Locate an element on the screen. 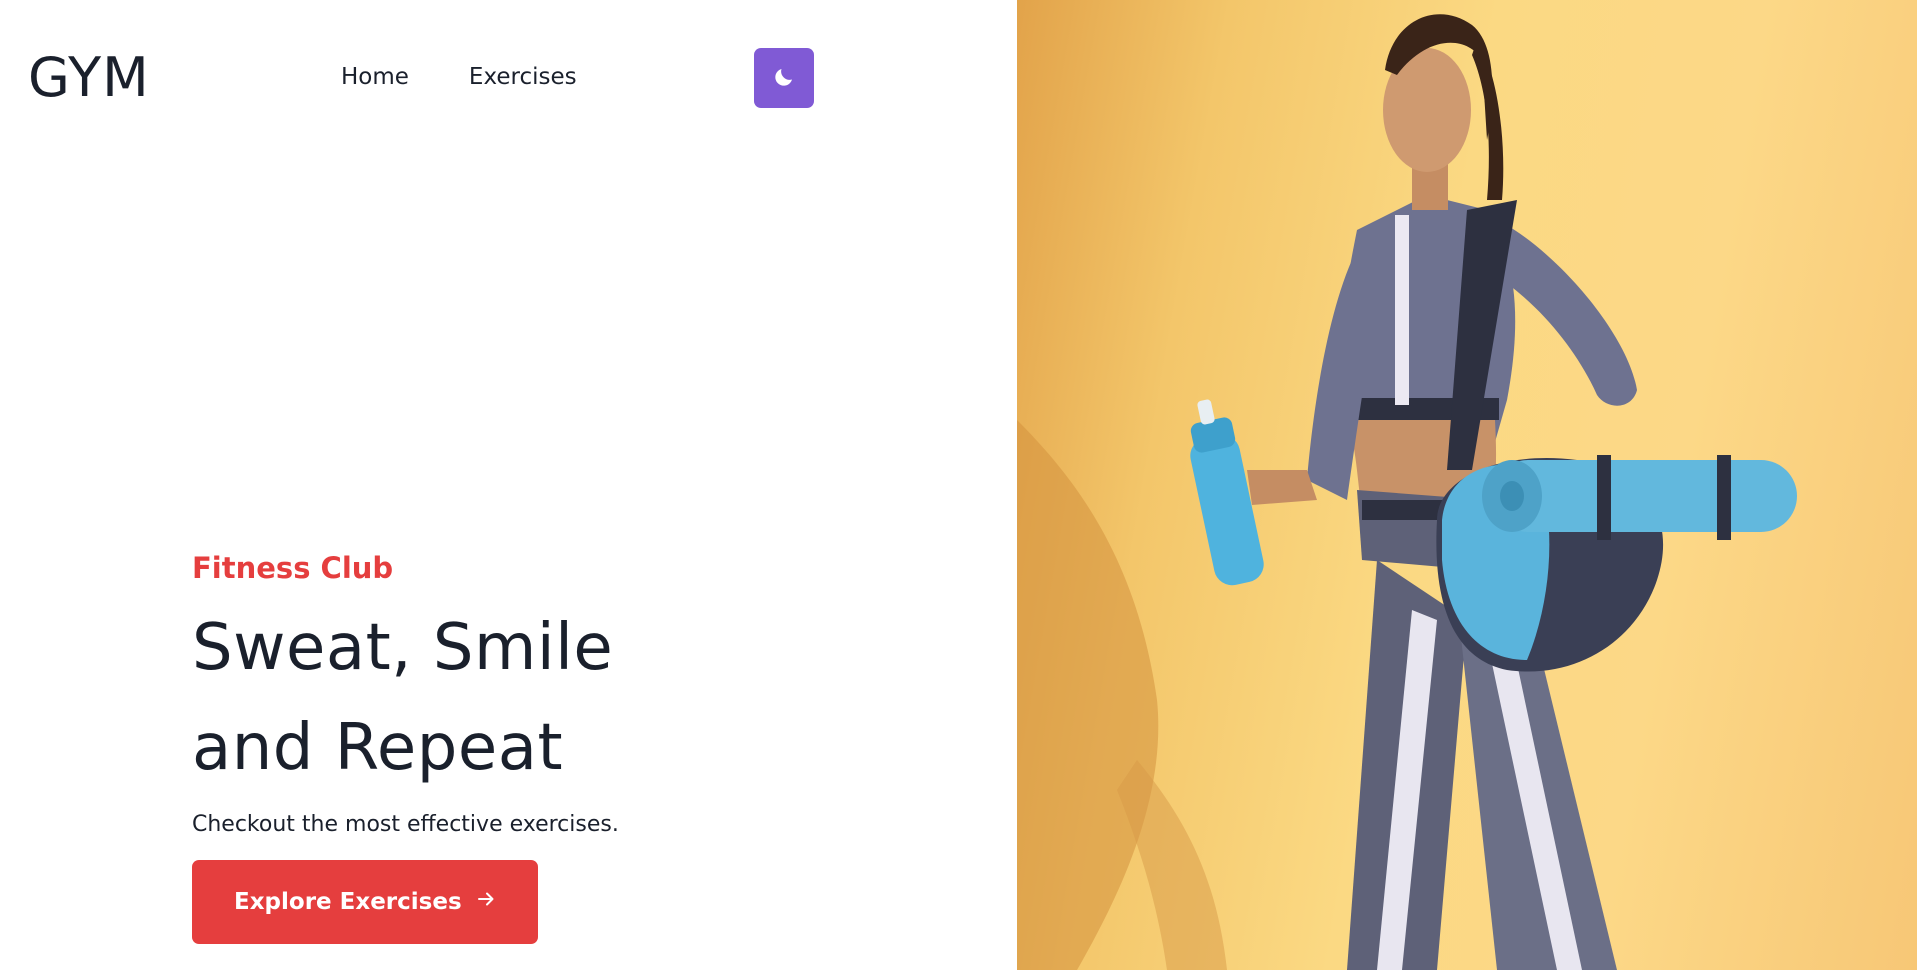 The height and width of the screenshot is (970, 1917). nav-link-exercises: Exercises is located at coordinates (523, 77).